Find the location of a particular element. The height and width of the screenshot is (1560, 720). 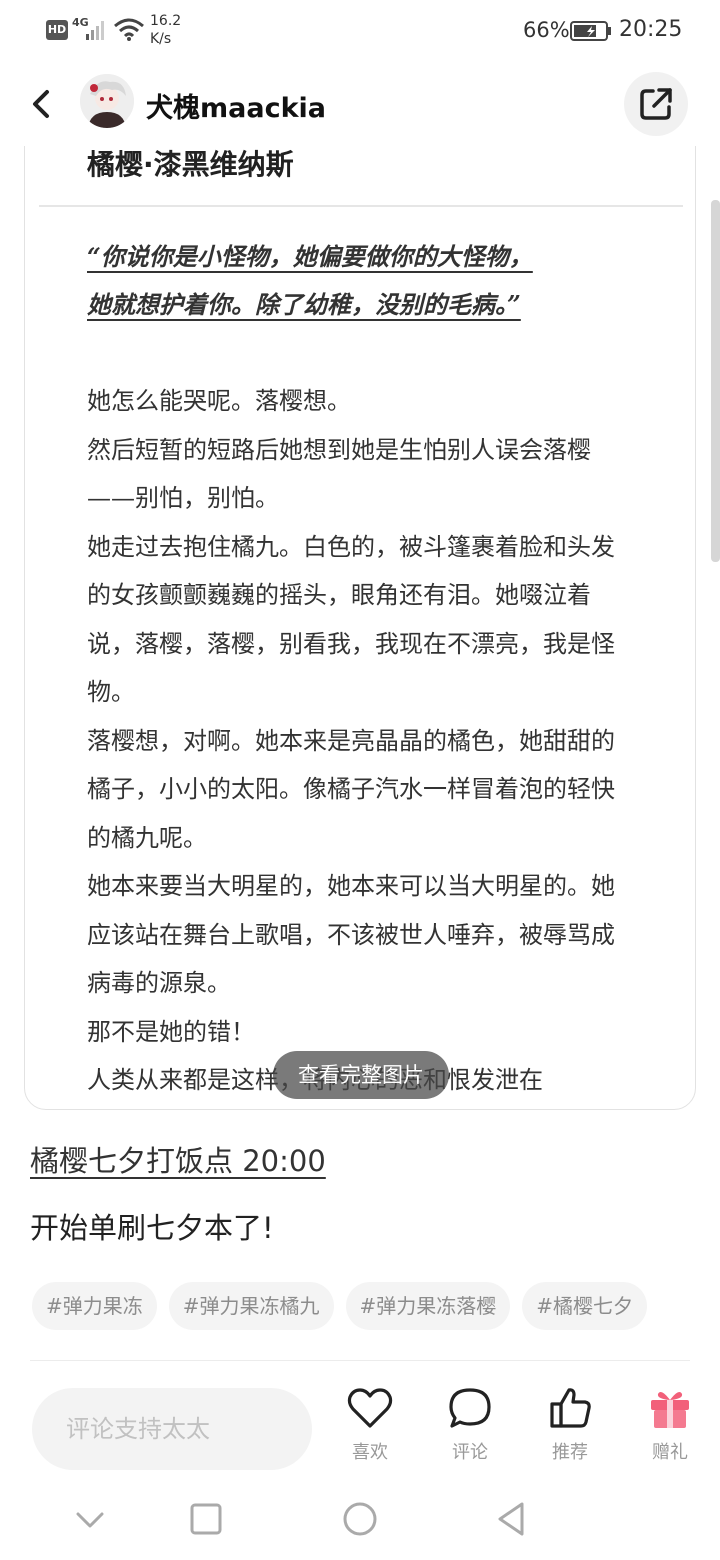

post-header: 犬槐maackia is located at coordinates (360, 104).